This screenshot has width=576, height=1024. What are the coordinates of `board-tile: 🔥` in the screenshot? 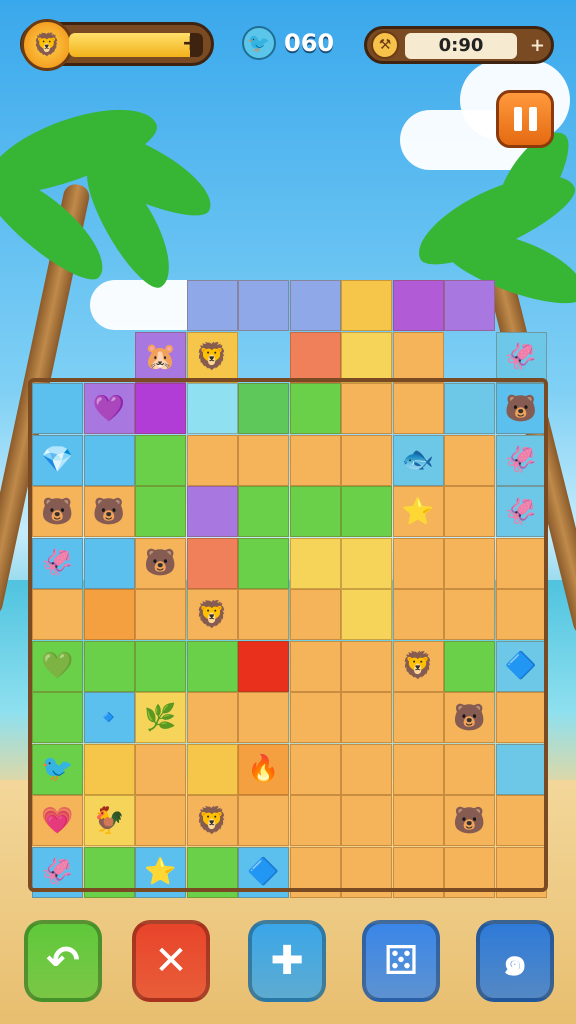 It's located at (263, 769).